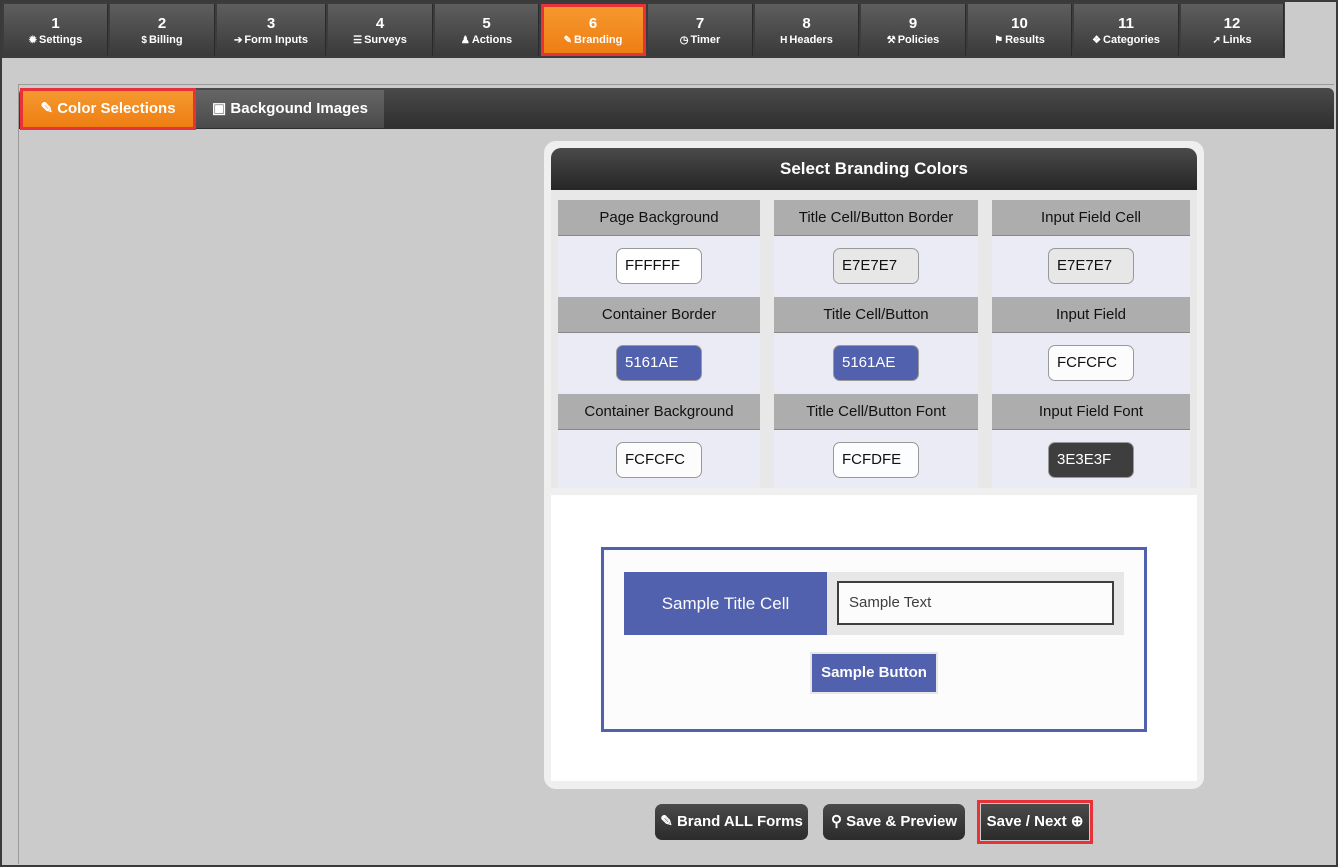  Describe the element at coordinates (271, 23) in the screenshot. I see `step-number: 3` at that location.